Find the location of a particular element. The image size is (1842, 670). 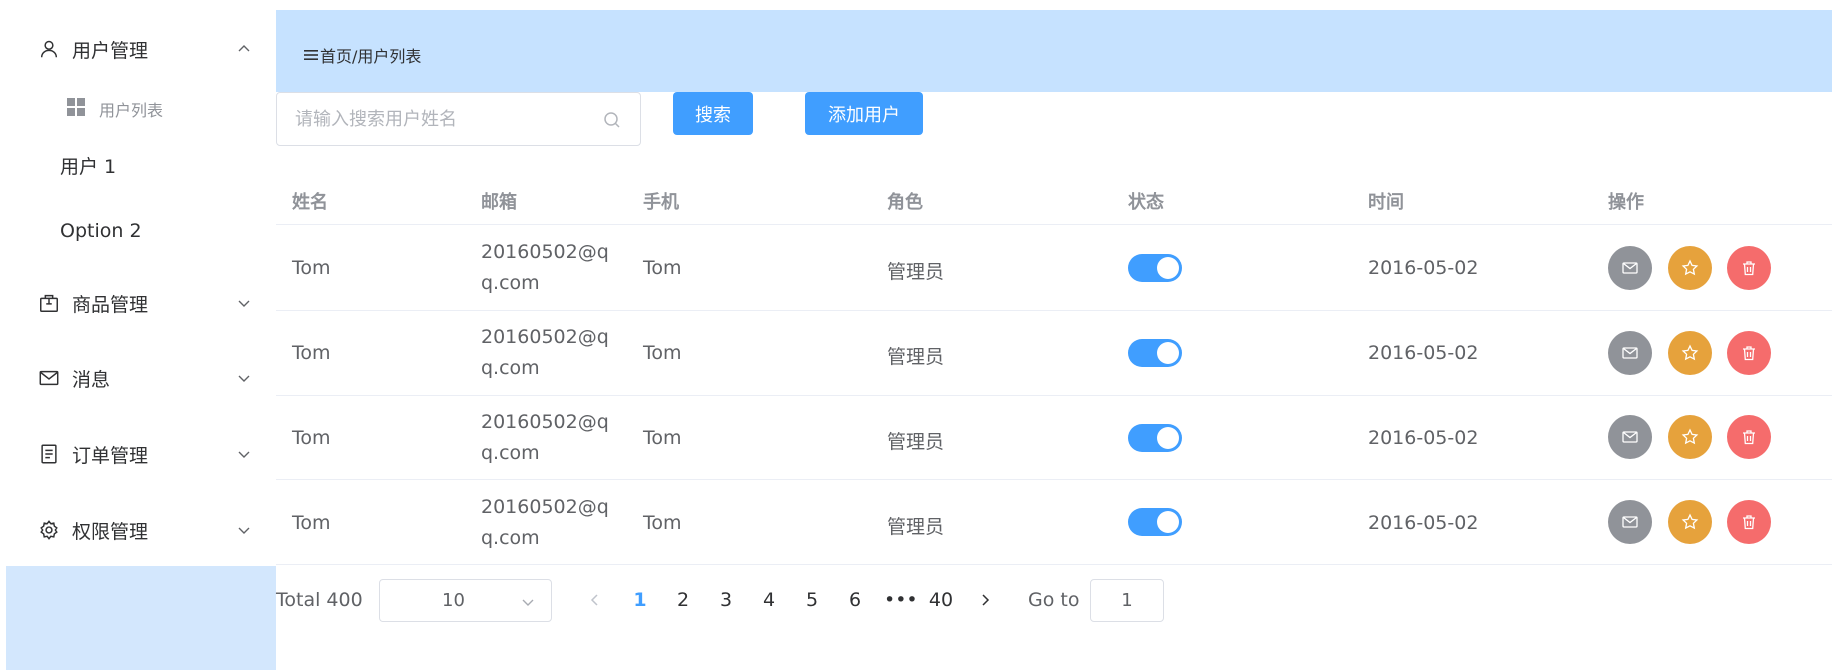

search-icon is located at coordinates (612, 120).